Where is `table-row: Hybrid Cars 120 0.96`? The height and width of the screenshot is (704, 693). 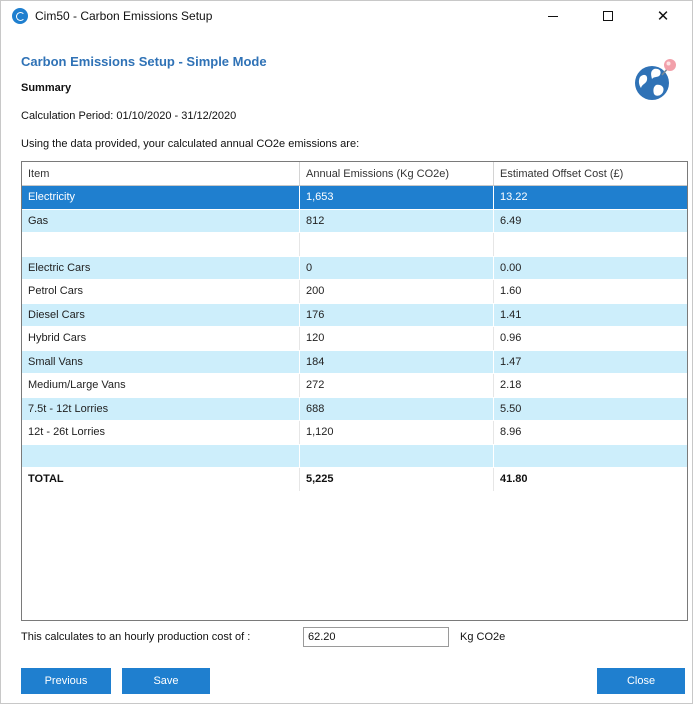 table-row: Hybrid Cars 120 0.96 is located at coordinates (354, 339).